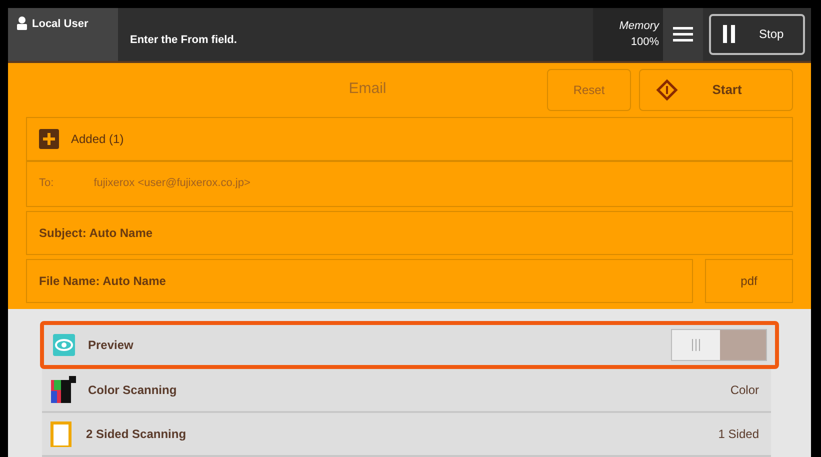 The height and width of the screenshot is (457, 821). What do you see at coordinates (359, 280) in the screenshot?
I see `file-name-field: File Name: Auto Name` at bounding box center [359, 280].